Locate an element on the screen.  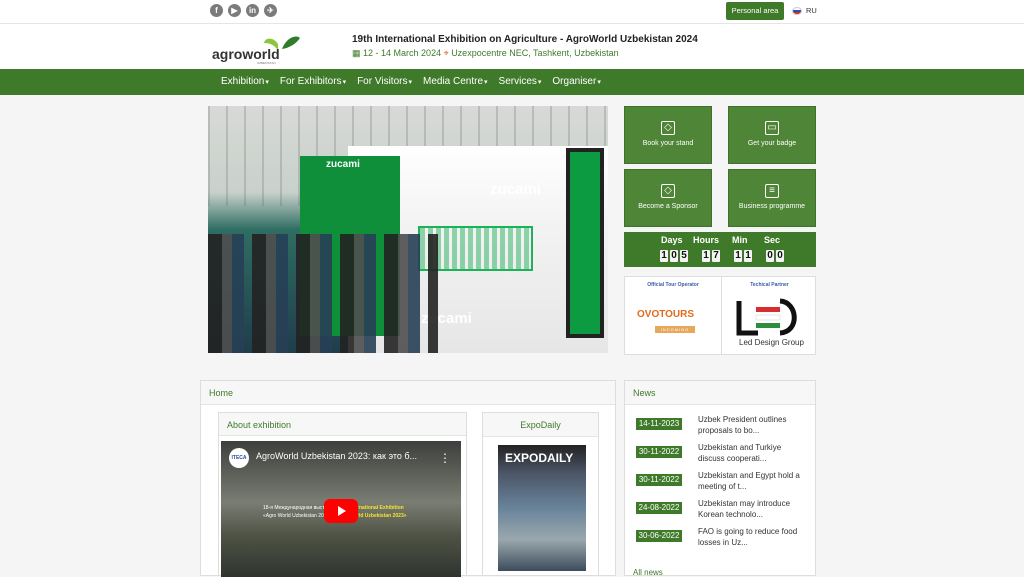
personal-area-button: Personal area is located at coordinates (755, 11).